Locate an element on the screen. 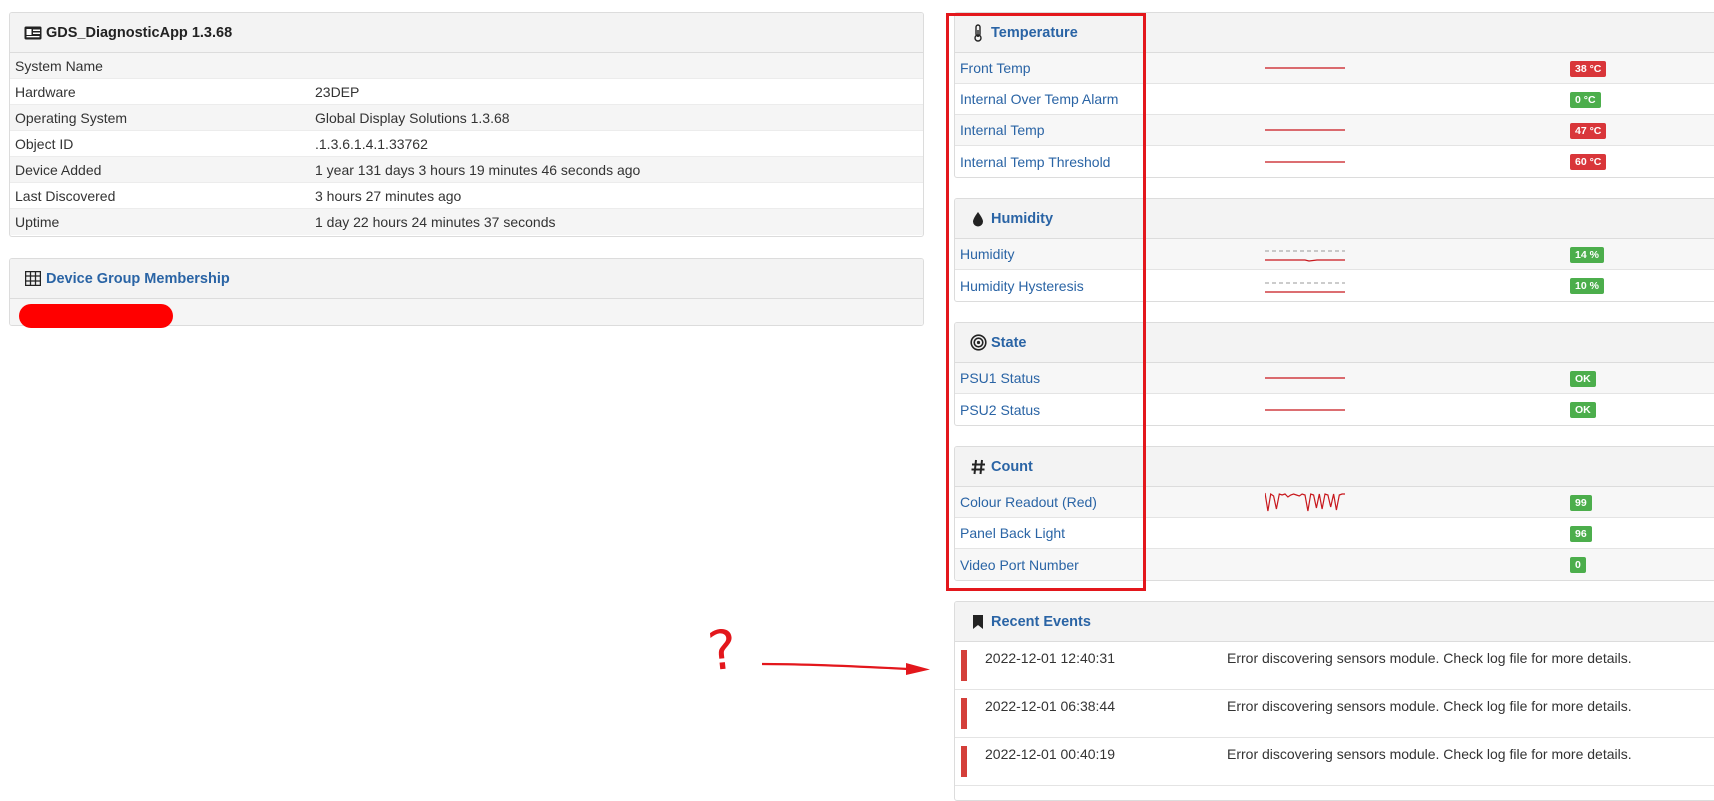  event-time: 2022-12-01 12:40:31 is located at coordinates (1050, 658).